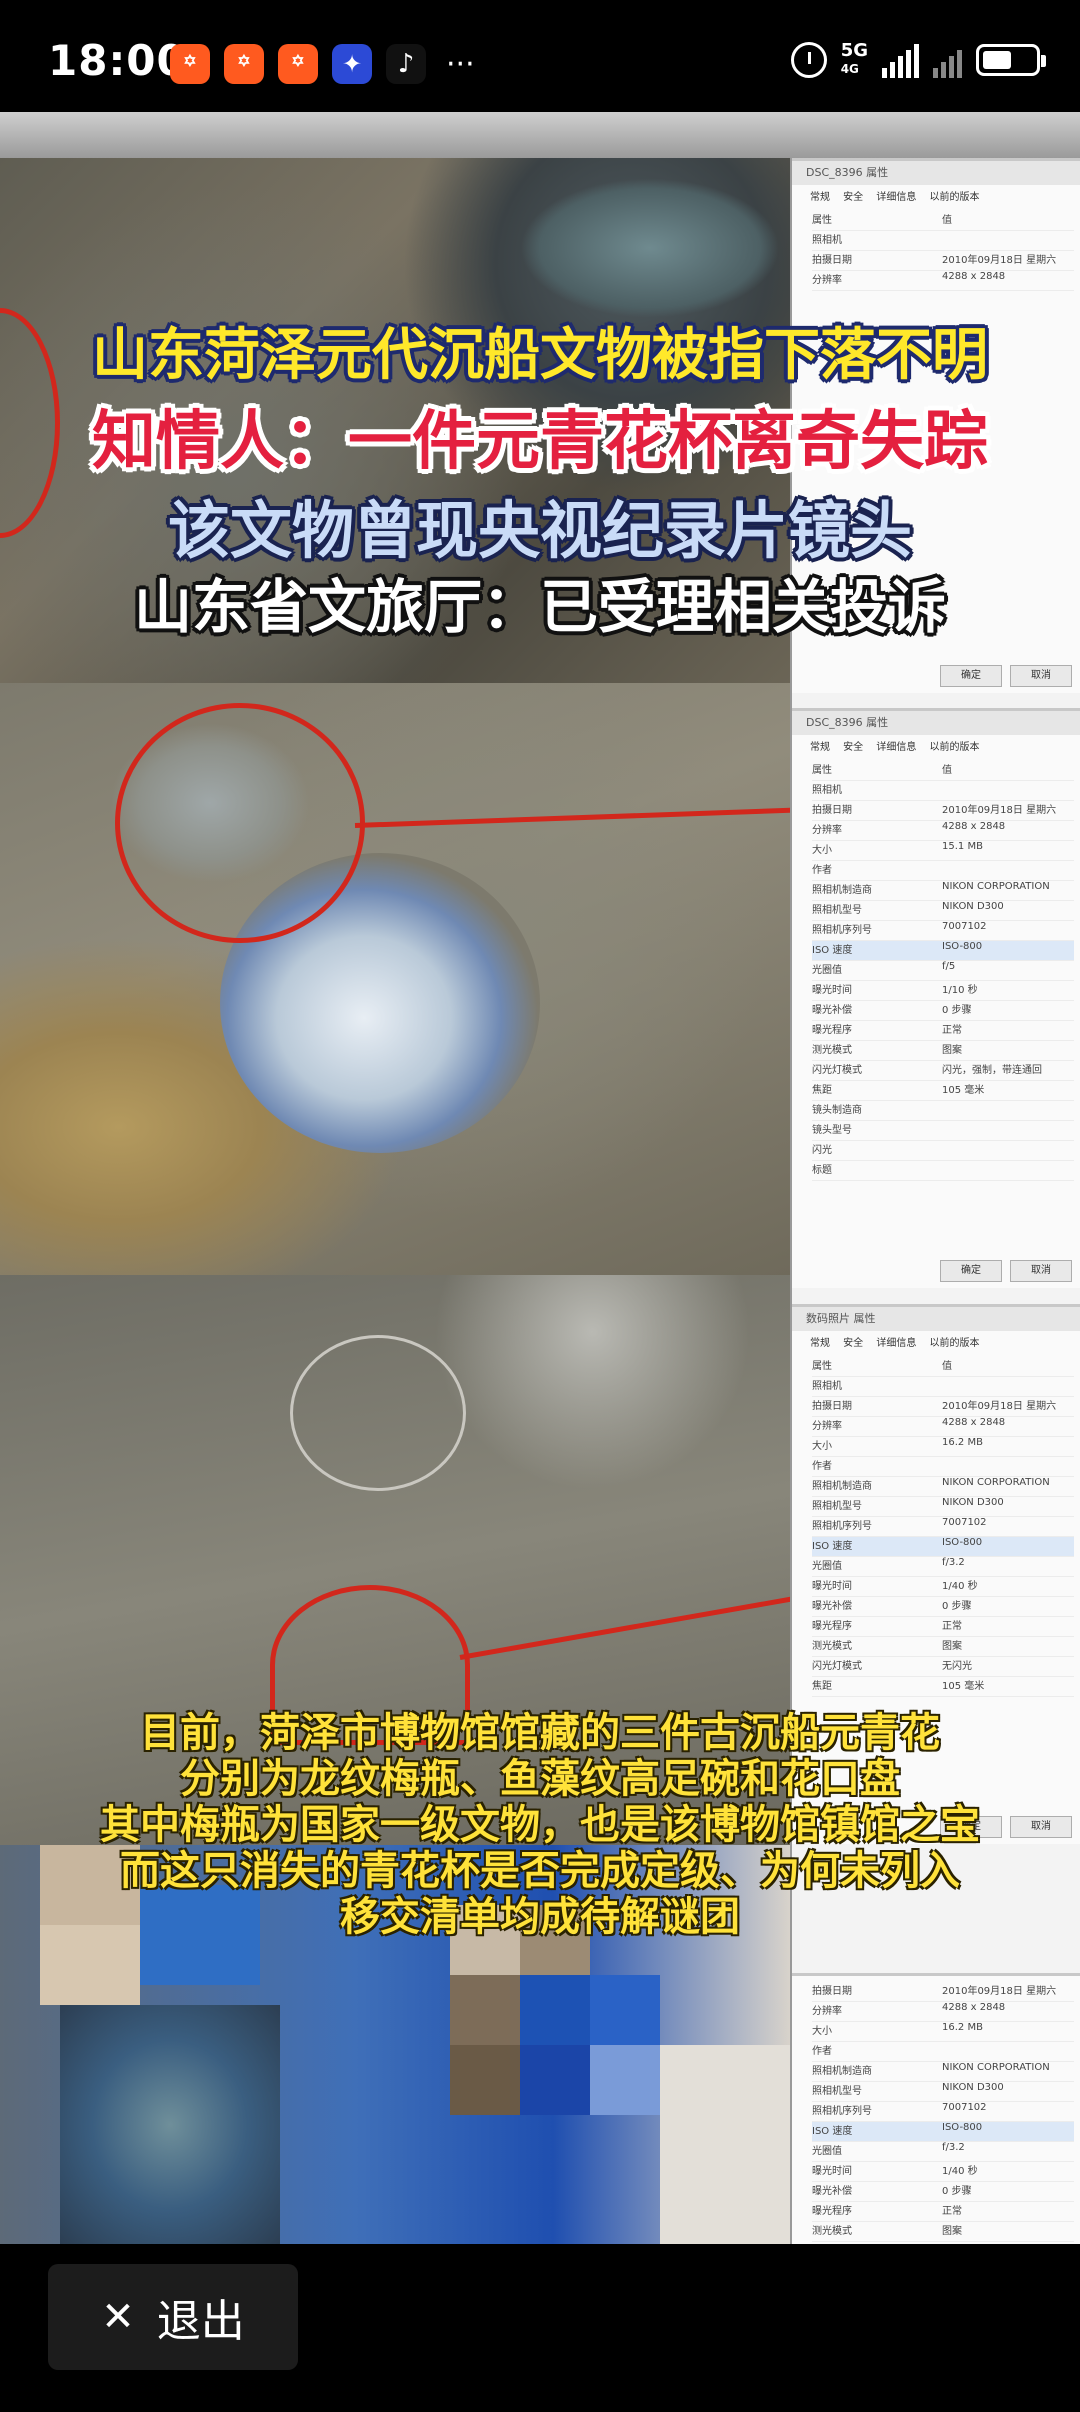 The width and height of the screenshot is (1080, 2412). I want to click on property-row: 闪光灯模式 闪光，强制，带连通回, so click(943, 1071).